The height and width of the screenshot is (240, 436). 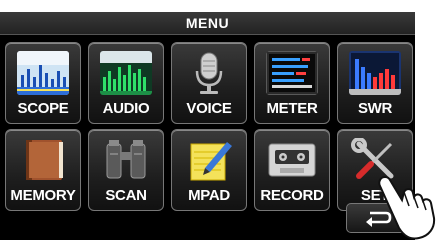 I want to click on voice-label: VOICE, so click(x=209, y=108).